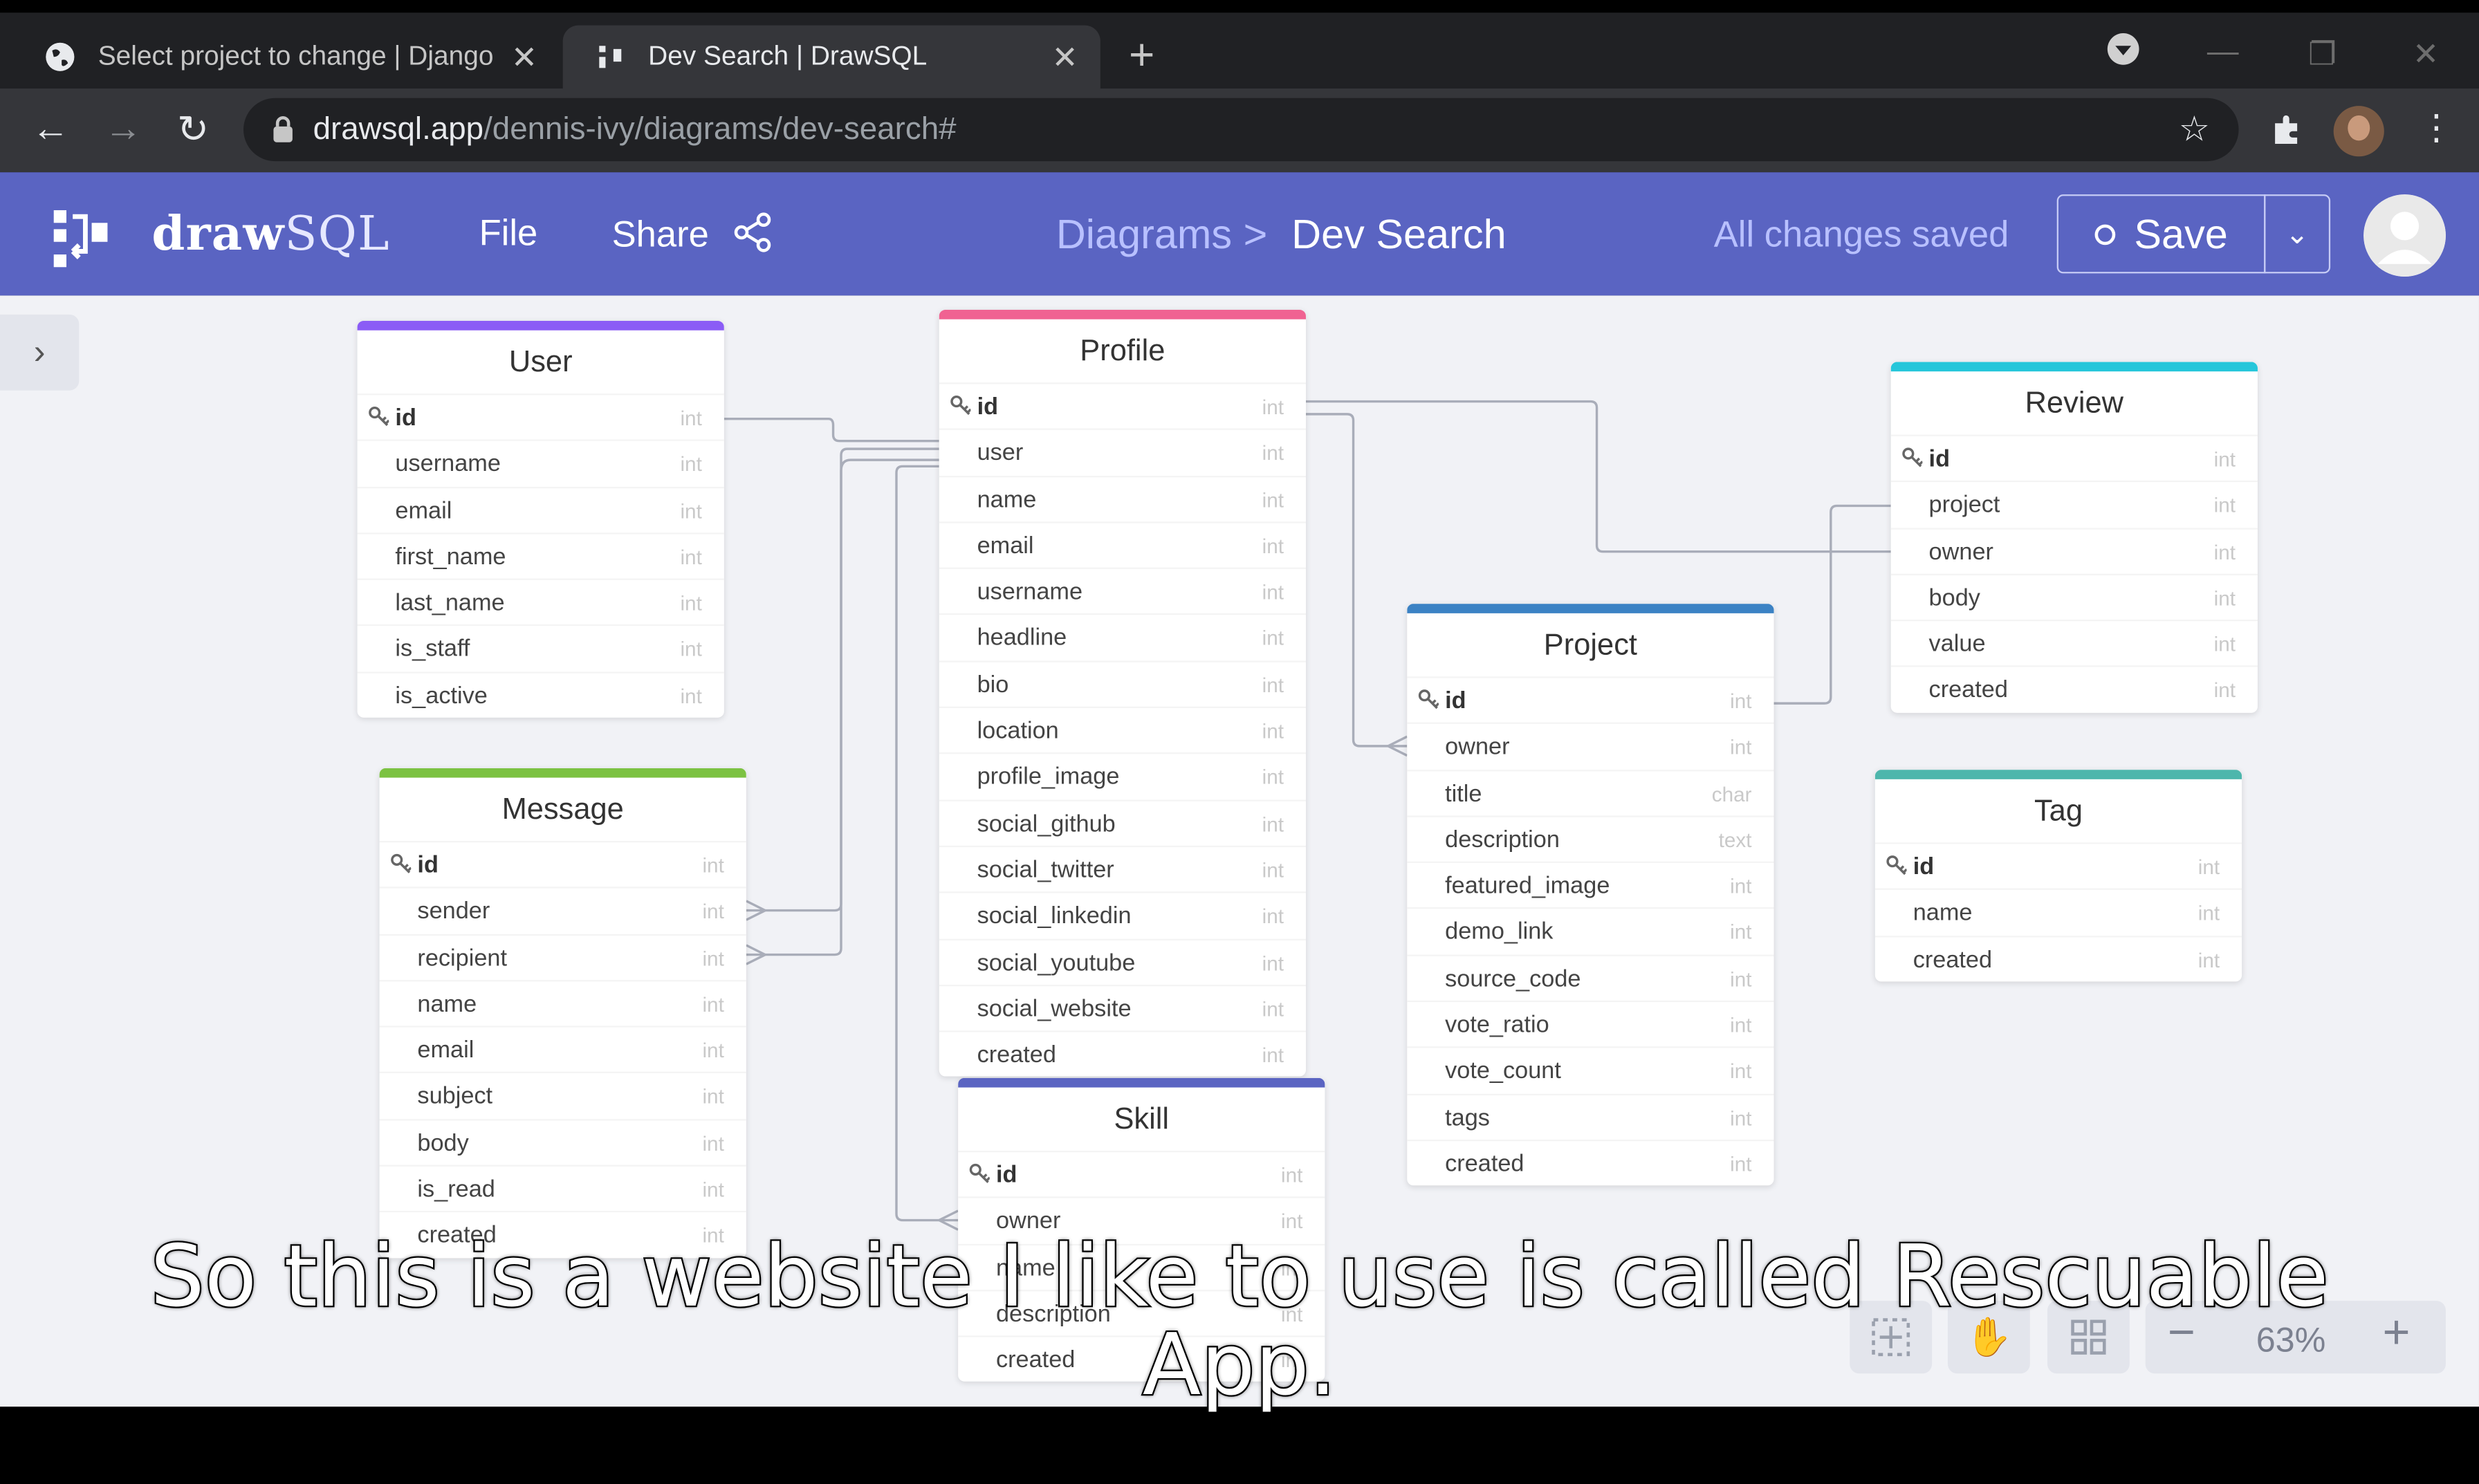 Image resolution: width=2479 pixels, height=1484 pixels. Describe the element at coordinates (2426, 54) in the screenshot. I see `window-close-icon: ✕` at that location.